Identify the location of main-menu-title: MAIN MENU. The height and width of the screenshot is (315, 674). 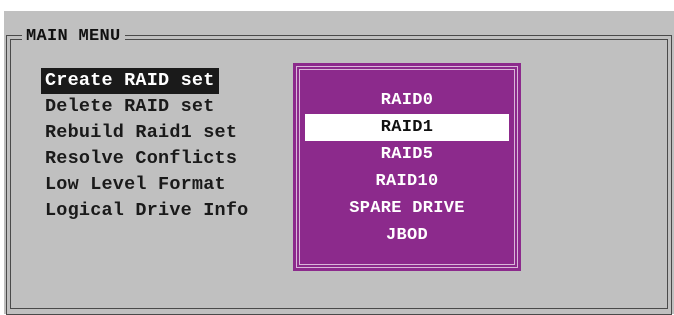
(73, 37).